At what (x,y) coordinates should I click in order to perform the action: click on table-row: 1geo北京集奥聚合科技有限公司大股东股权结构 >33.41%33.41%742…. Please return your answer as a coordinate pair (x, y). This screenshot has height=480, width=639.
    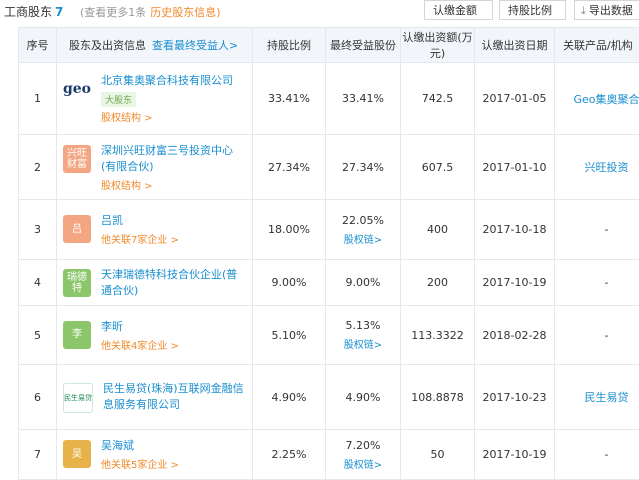
    Looking at the image, I should click on (329, 99).